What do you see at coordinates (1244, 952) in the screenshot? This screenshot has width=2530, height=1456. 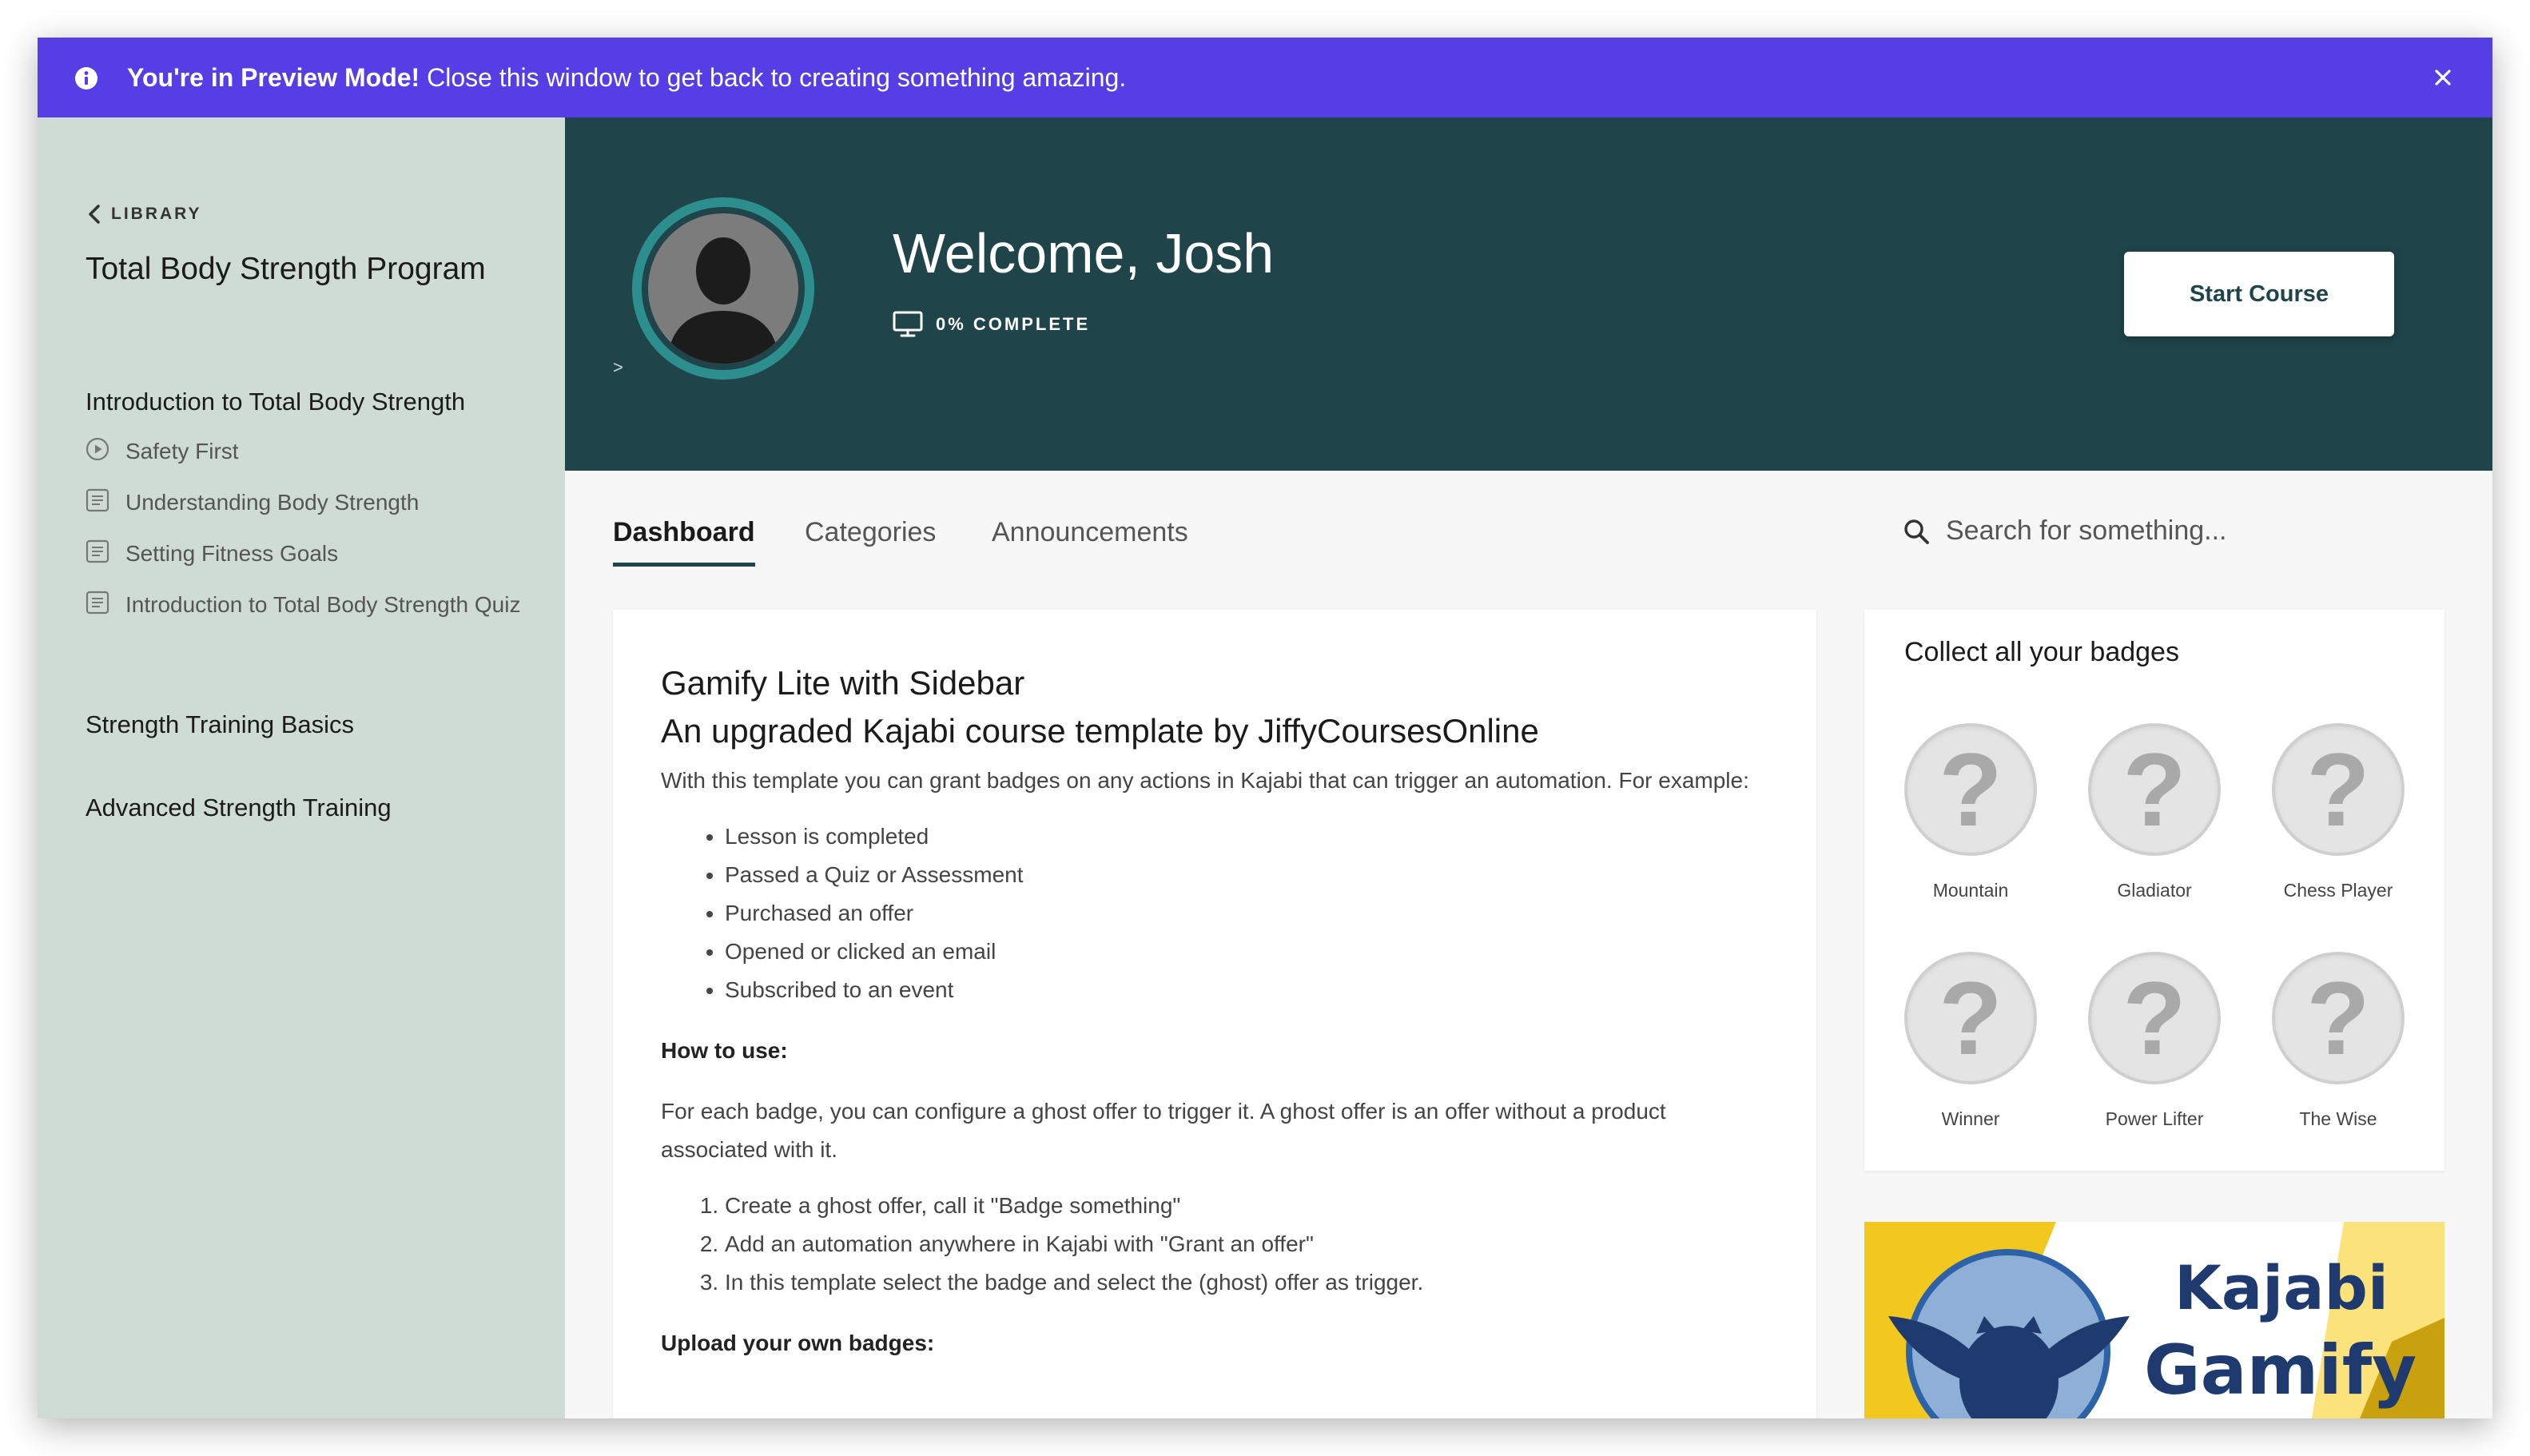 I see `list-item: Opened or clicked an email` at bounding box center [1244, 952].